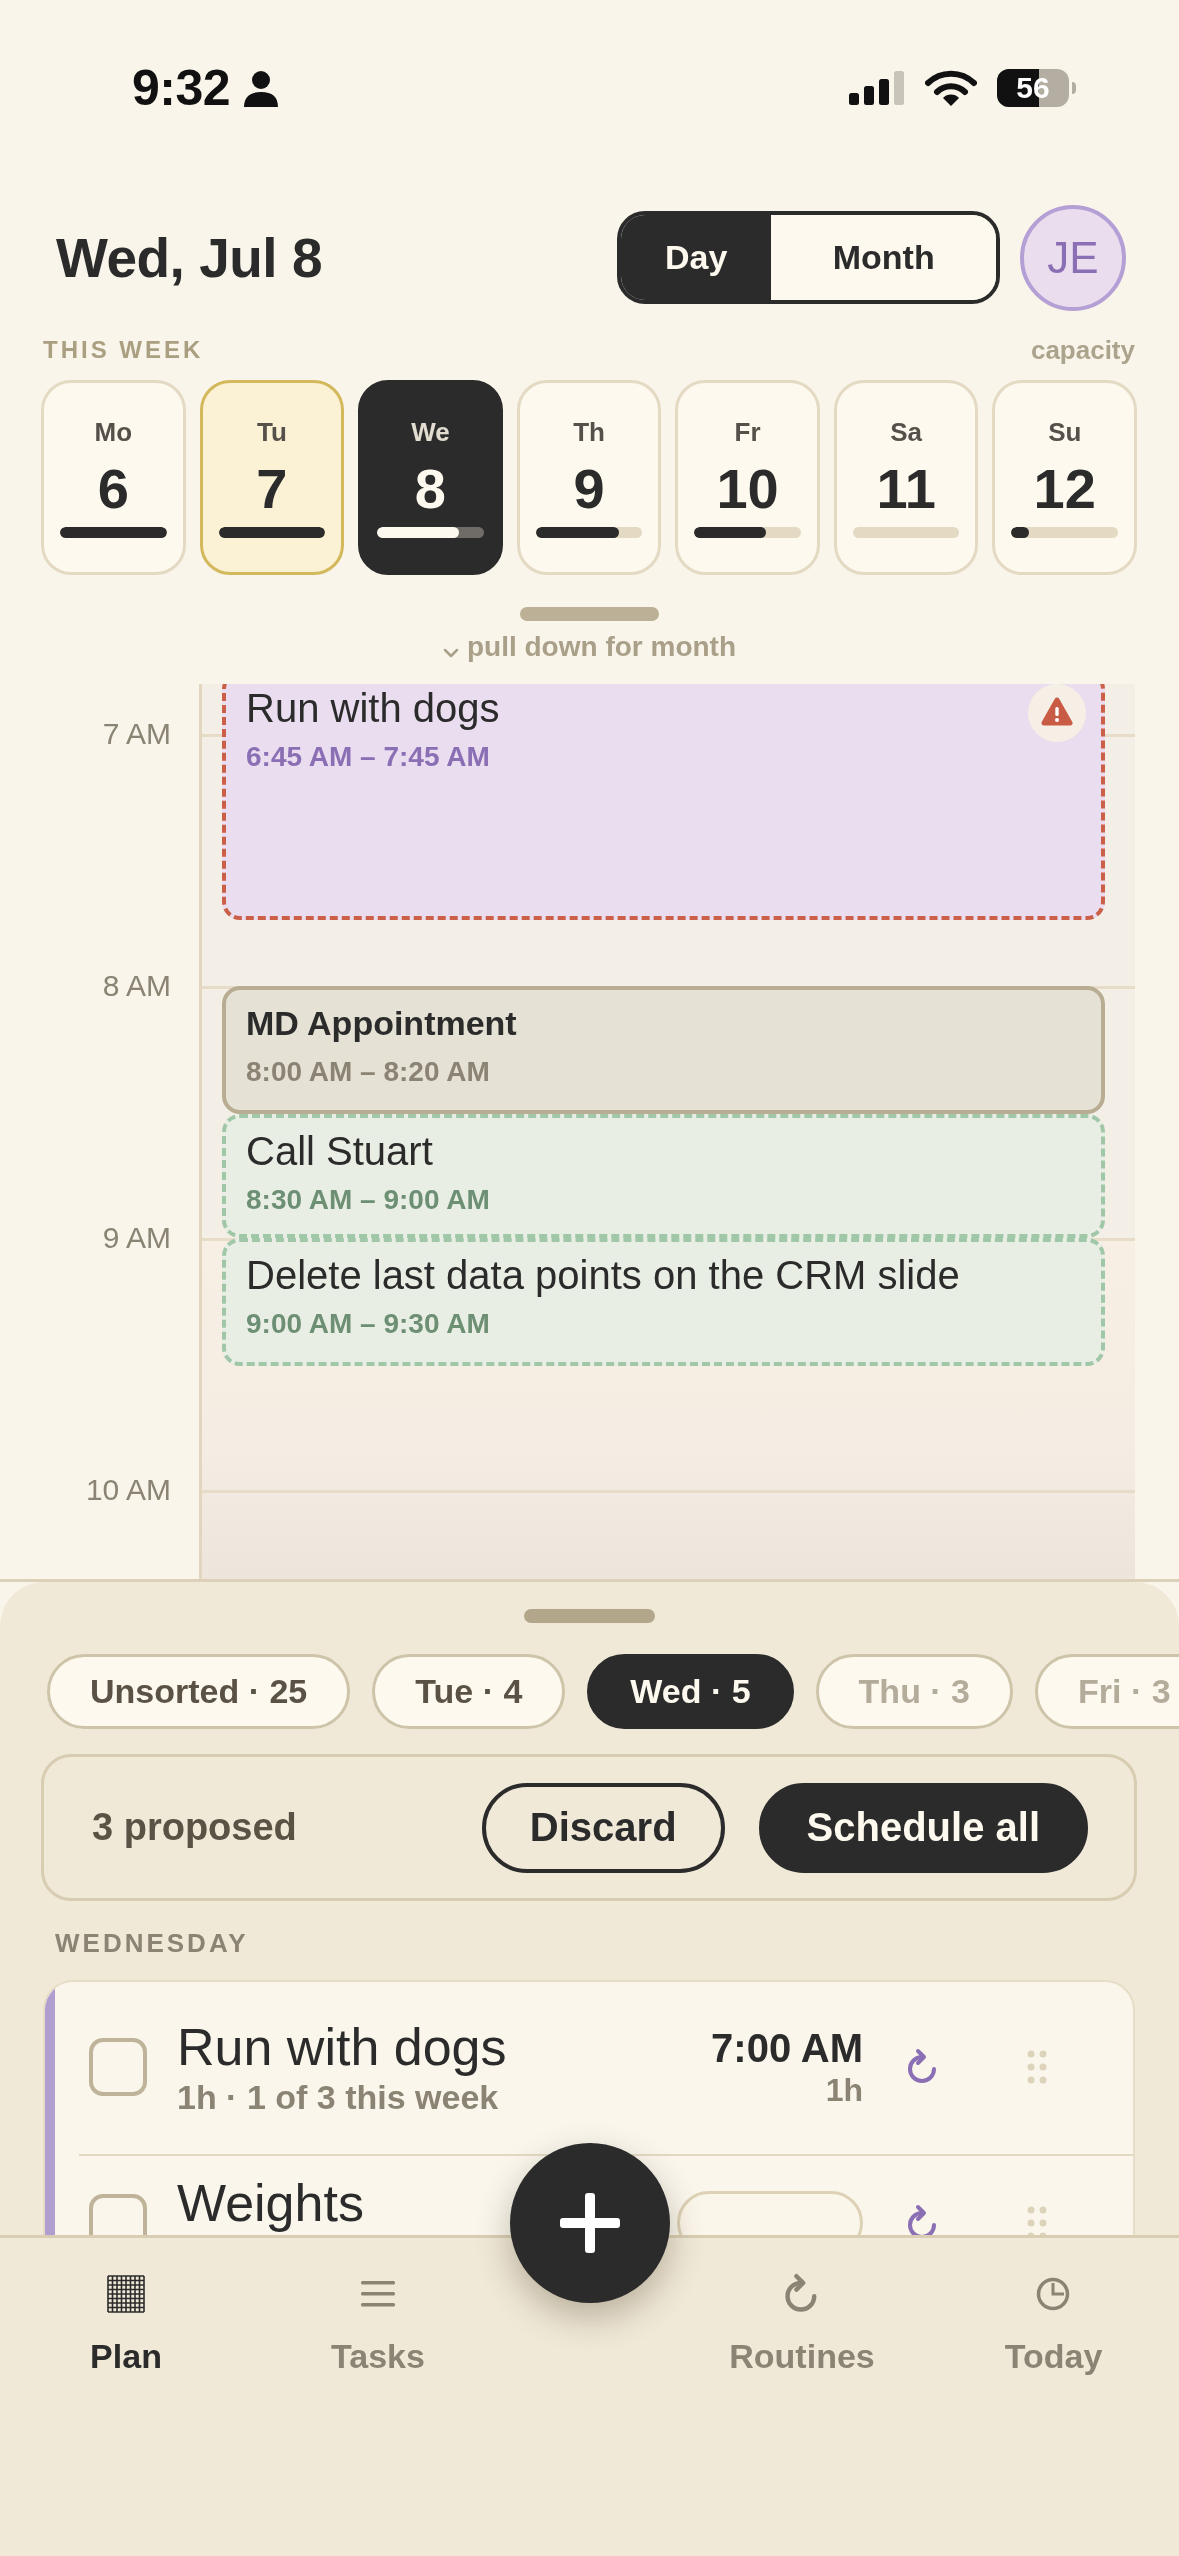  I want to click on event-title: Call Stuart, so click(339, 1151).